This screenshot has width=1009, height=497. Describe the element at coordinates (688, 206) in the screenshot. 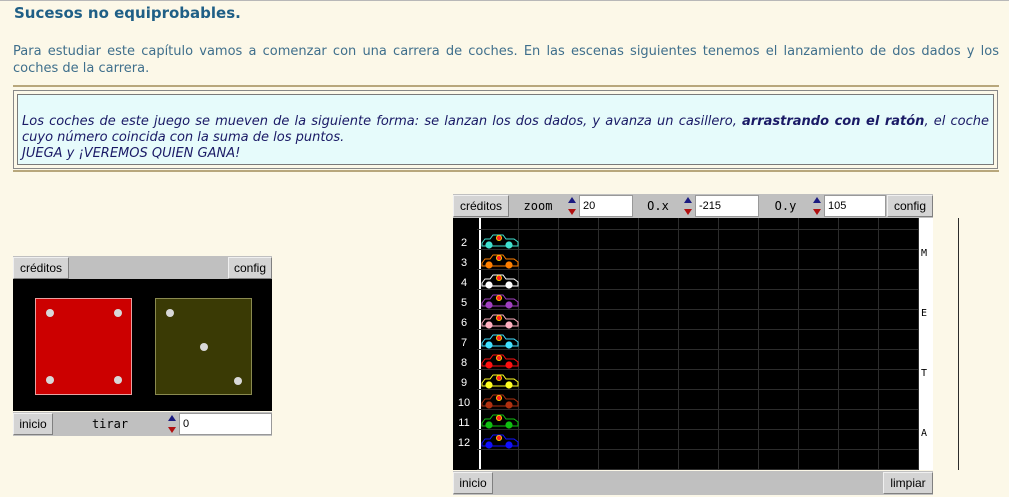

I see `ox-spinner` at that location.